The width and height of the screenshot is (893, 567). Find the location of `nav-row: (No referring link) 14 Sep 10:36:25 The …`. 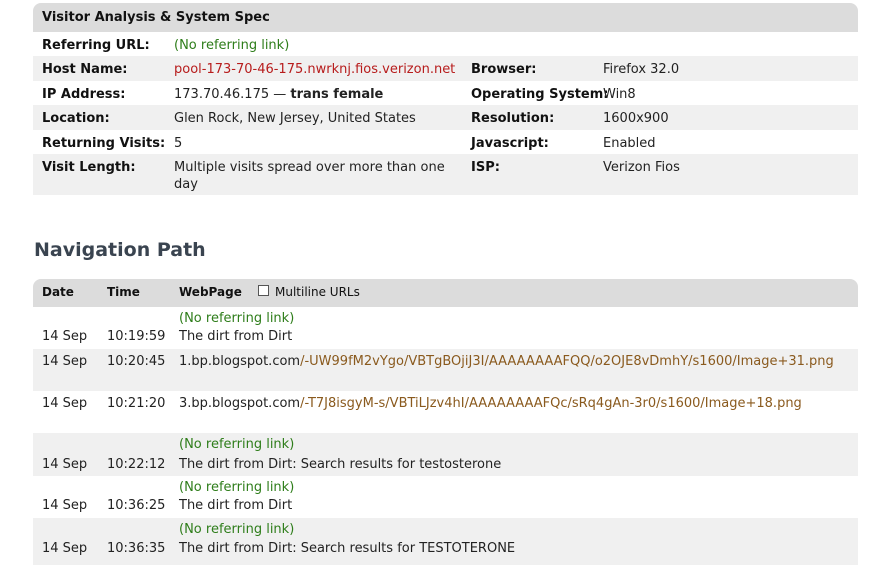

nav-row: (No referring link) 14 Sep 10:36:25 The … is located at coordinates (445, 497).